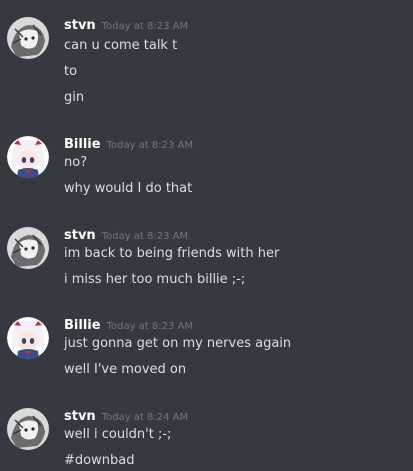  Describe the element at coordinates (125, 369) in the screenshot. I see `message-text: well I've moved on` at that location.